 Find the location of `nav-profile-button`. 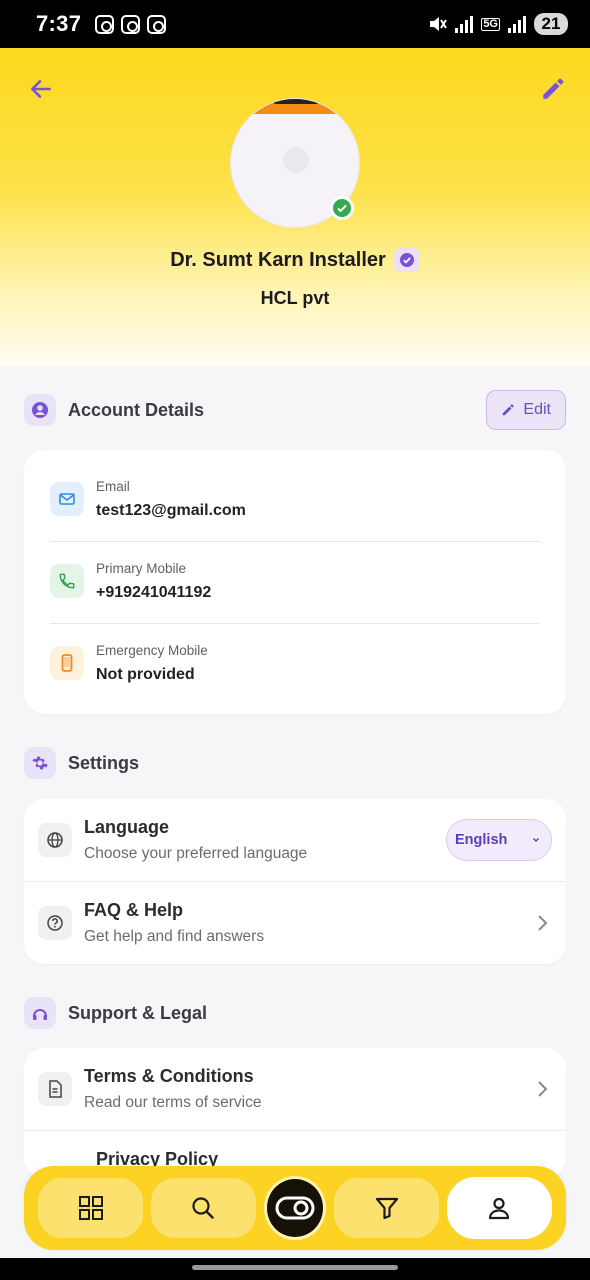

nav-profile-button is located at coordinates (499, 1208).